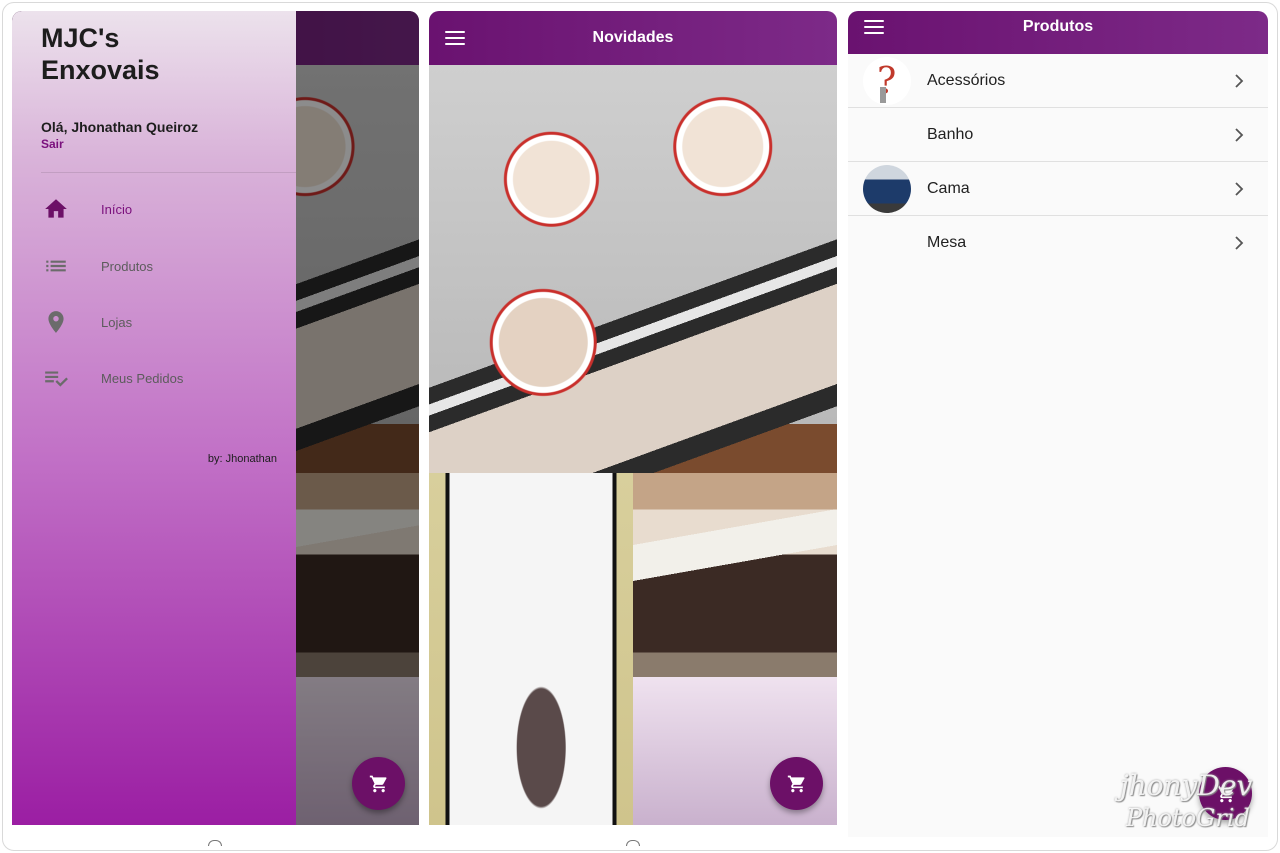 The image size is (1280, 853). What do you see at coordinates (120, 127) in the screenshot?
I see `user-greeting: Olá, Jhonathan Queiroz` at bounding box center [120, 127].